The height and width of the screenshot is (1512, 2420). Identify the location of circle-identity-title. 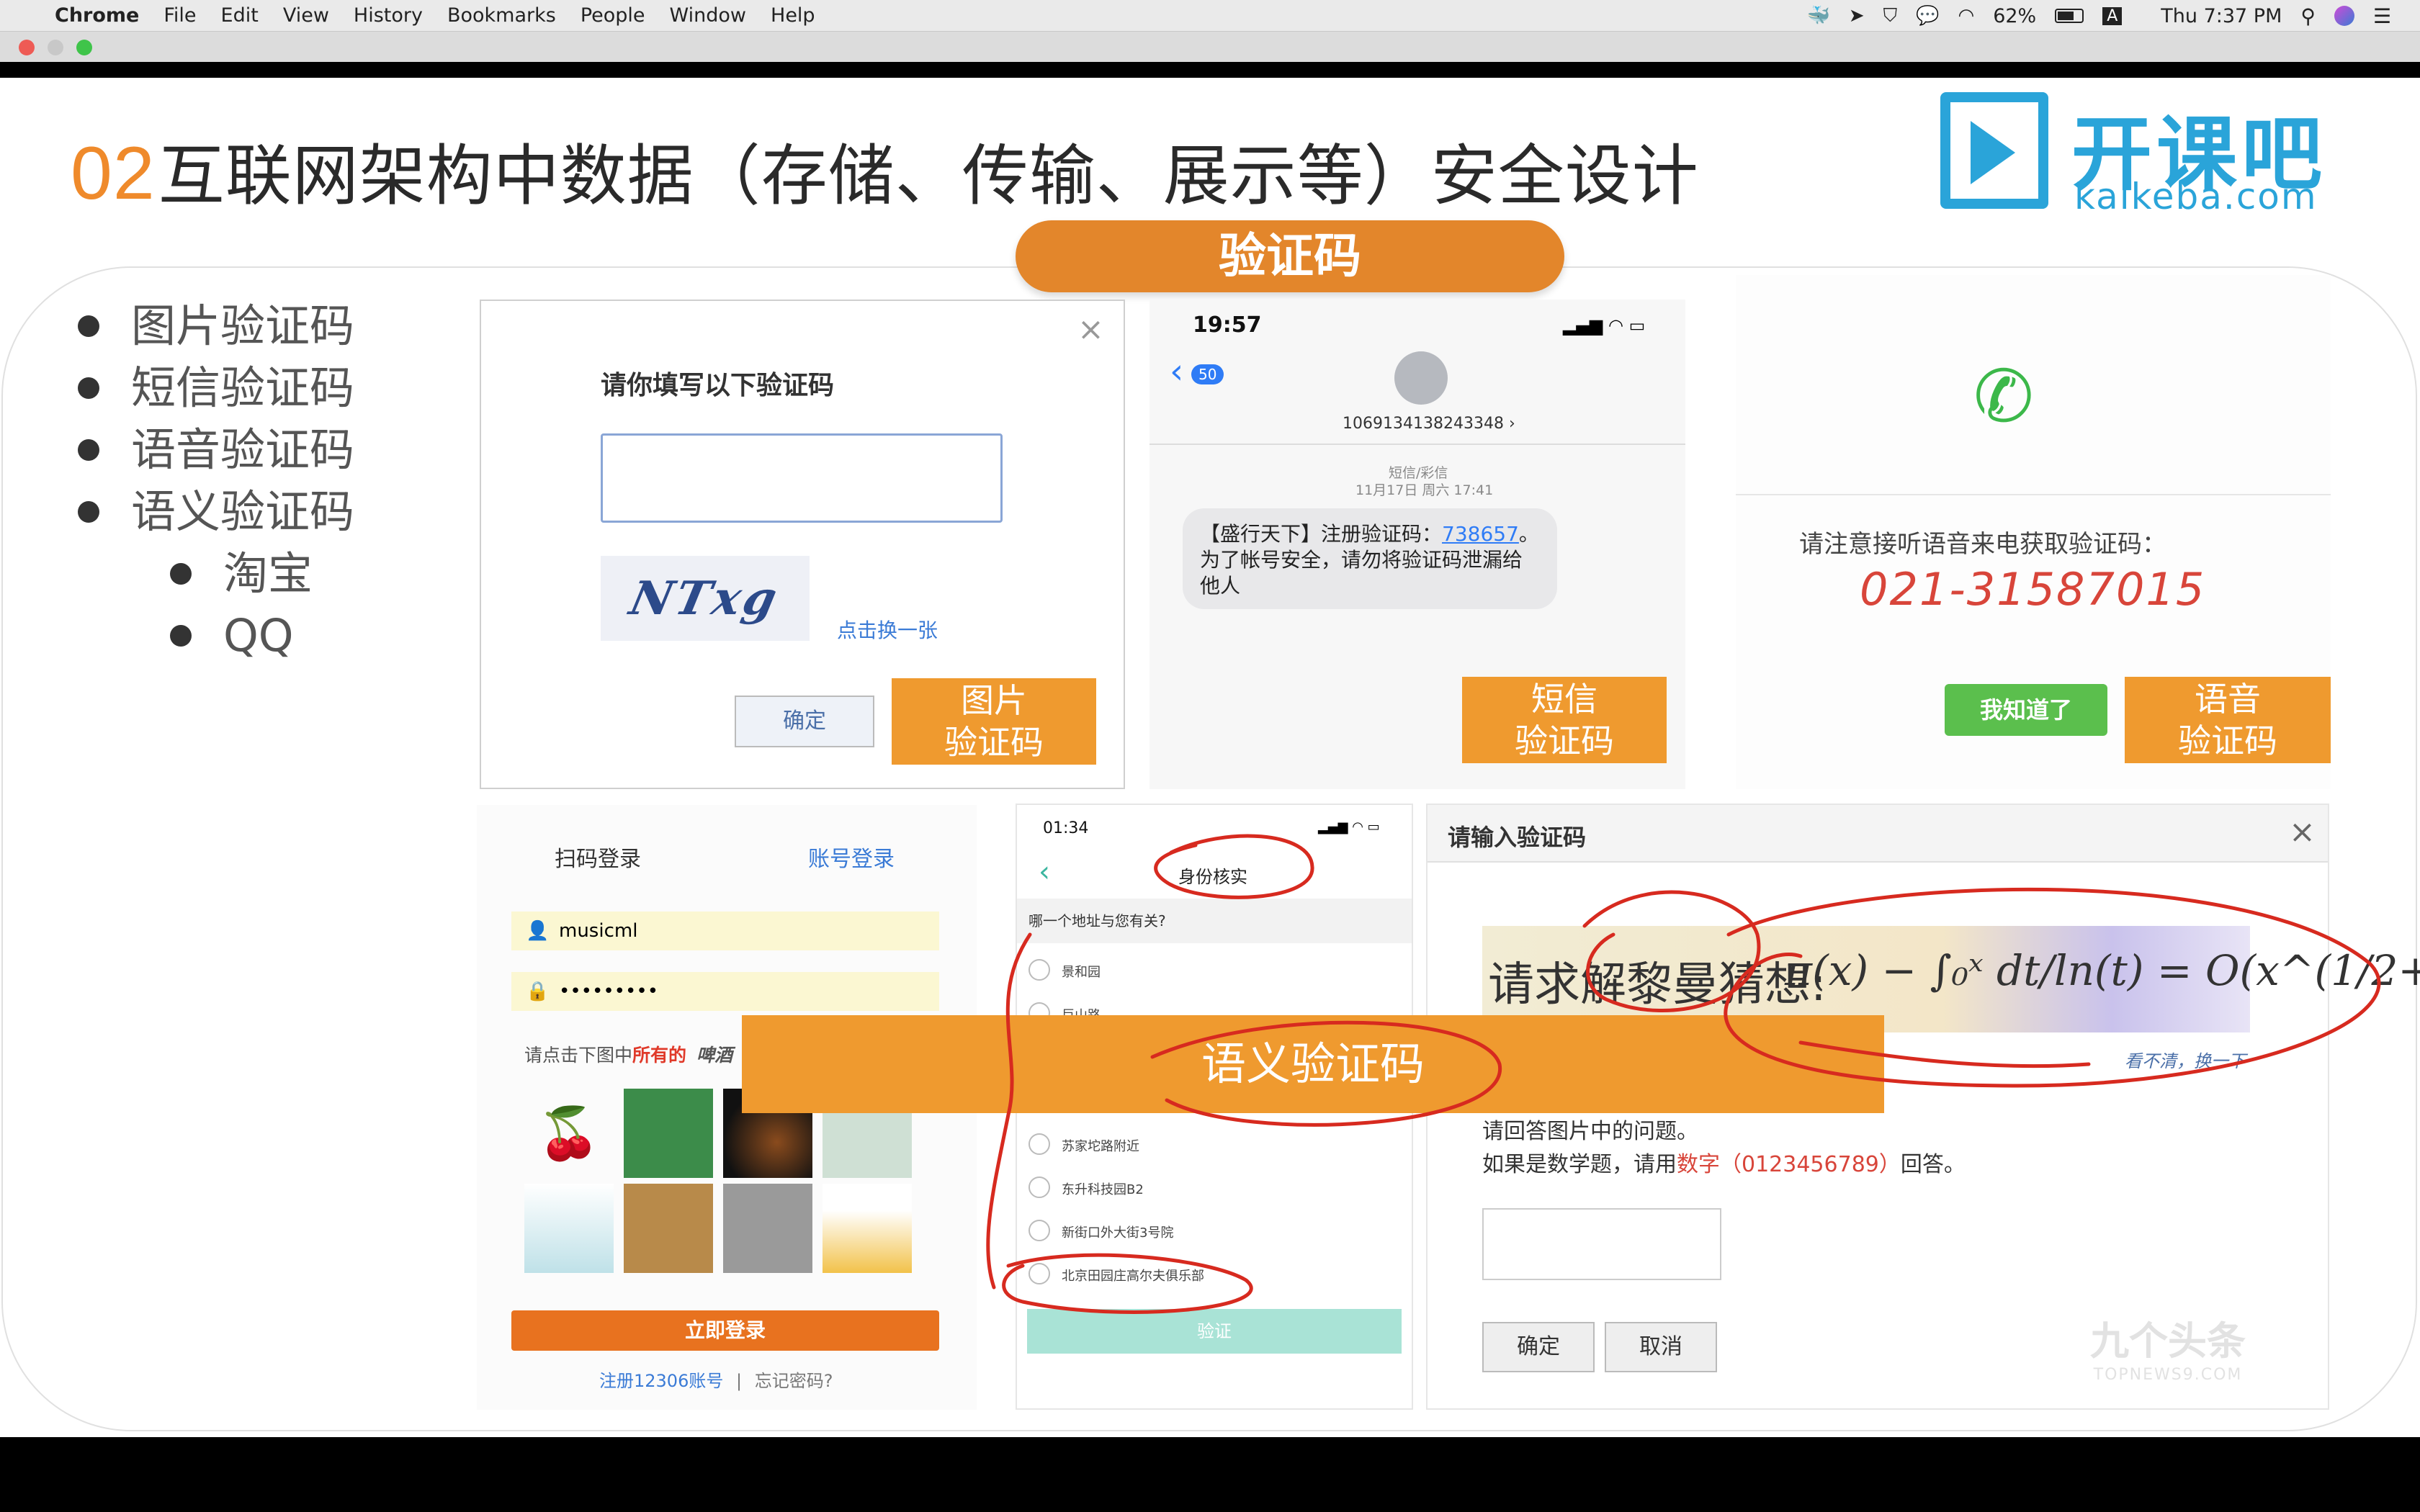
(1234, 866).